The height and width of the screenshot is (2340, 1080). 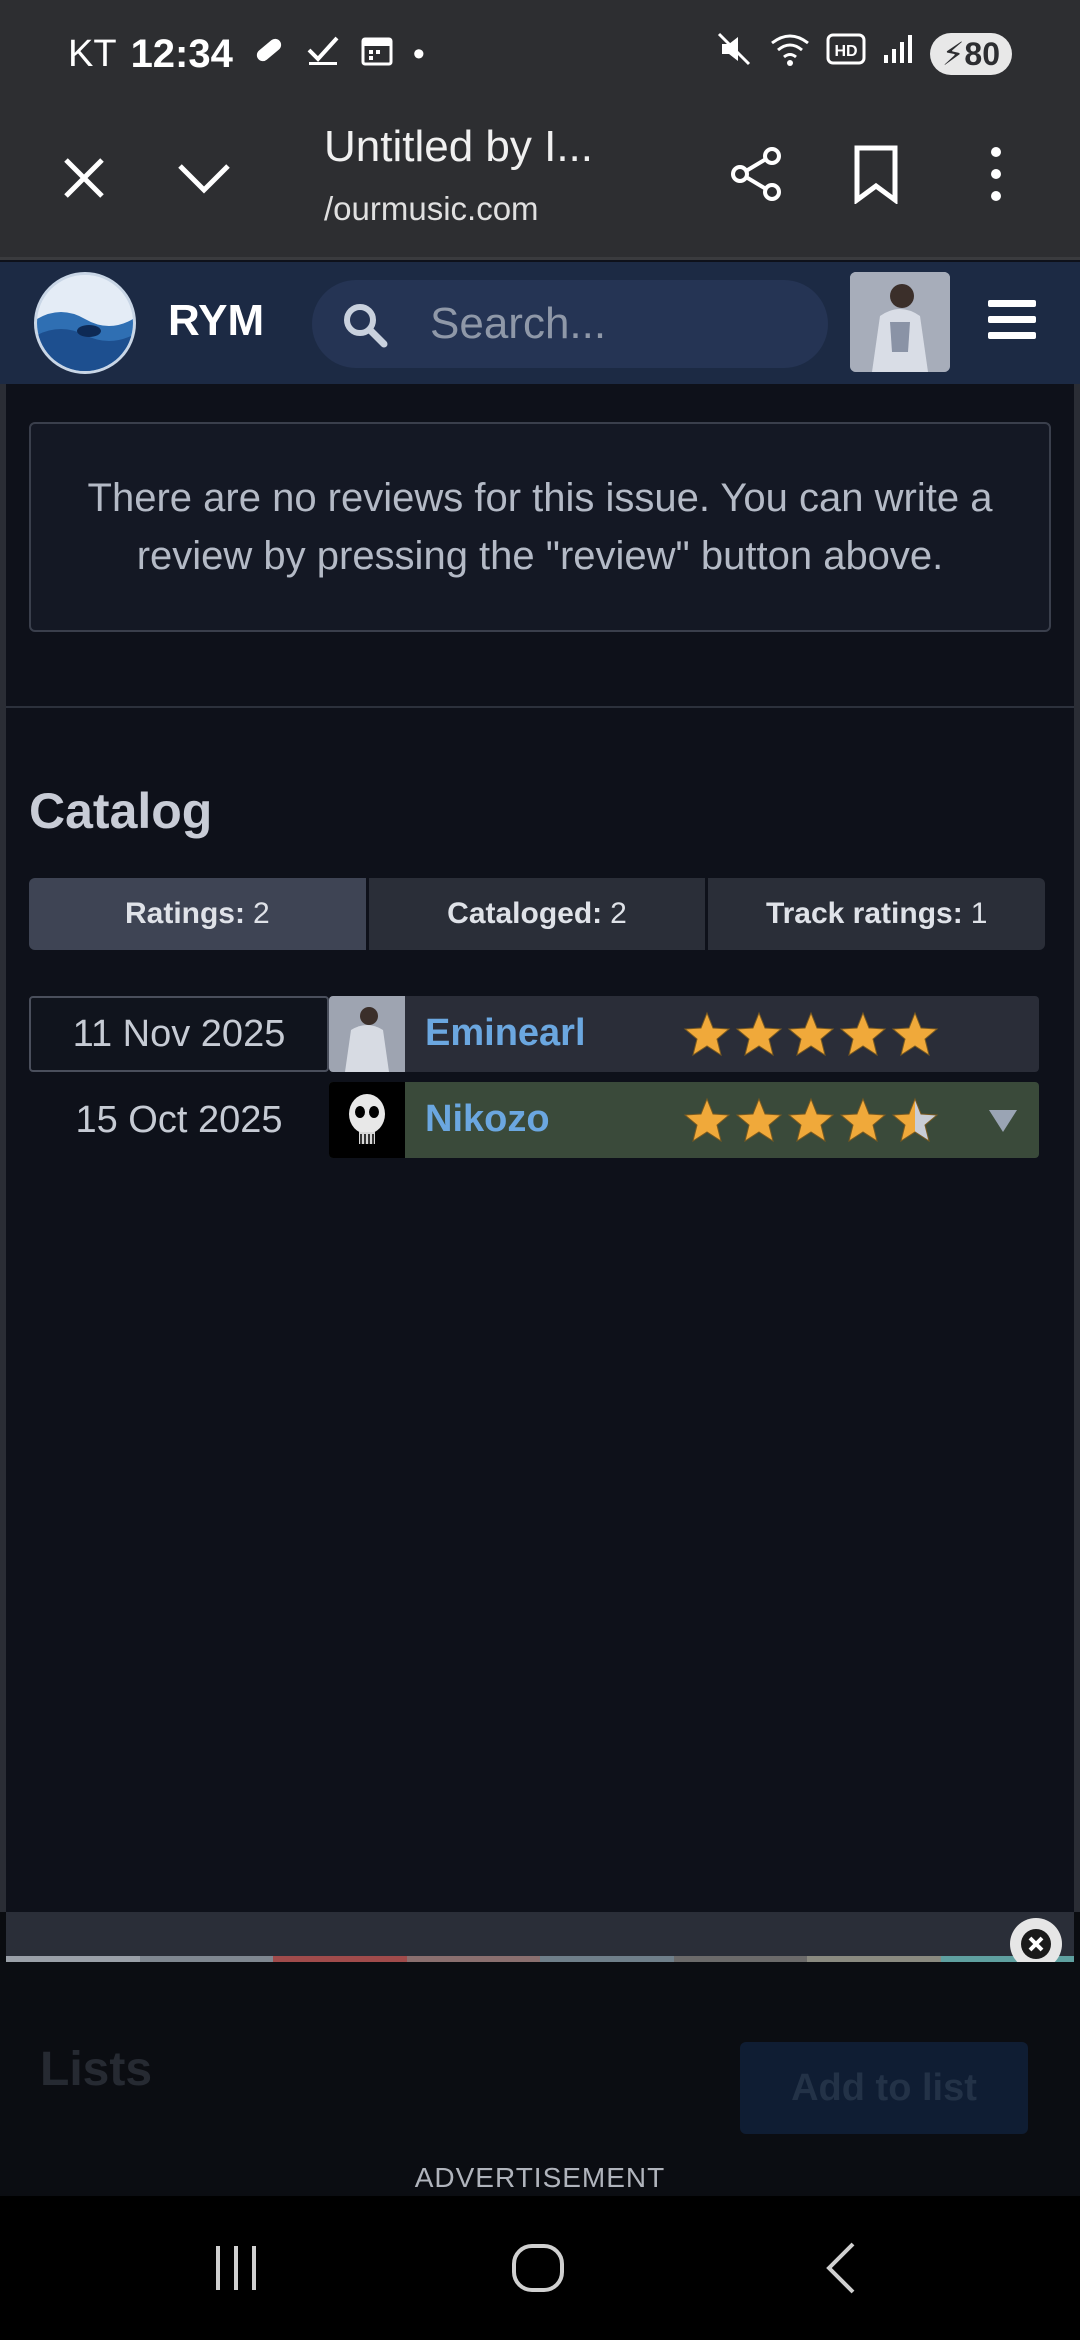 I want to click on catalog-tabs: Ratings: 2 Cataloged: 2 Track ratings: 1, so click(x=537, y=914).